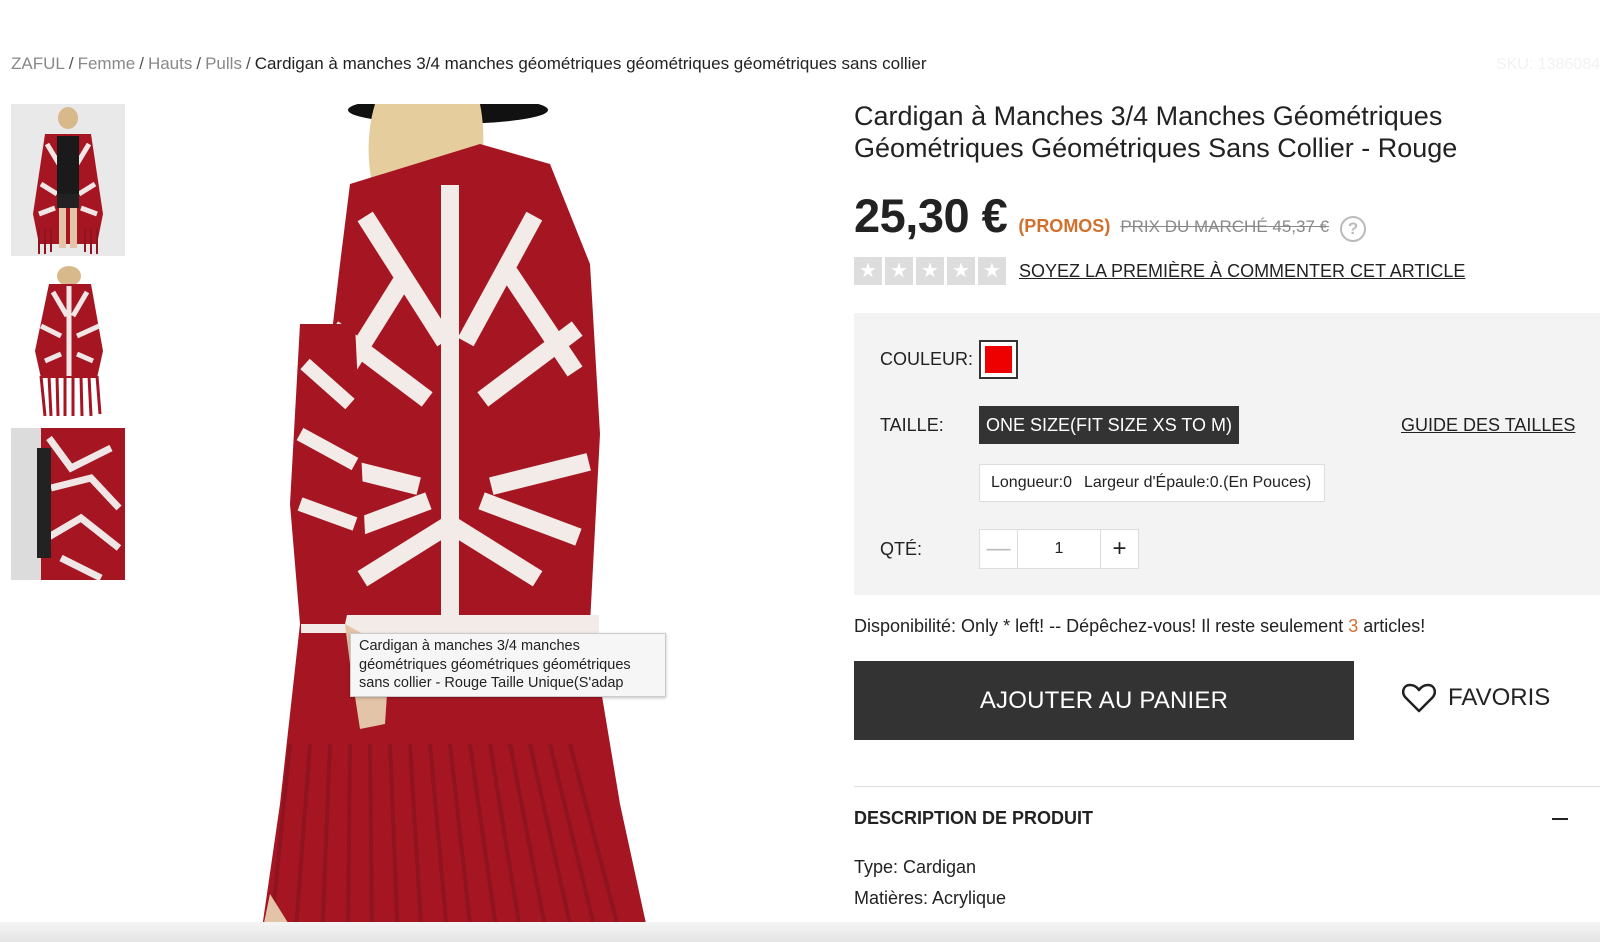  I want to click on thumbnail-back-view, so click(68, 342).